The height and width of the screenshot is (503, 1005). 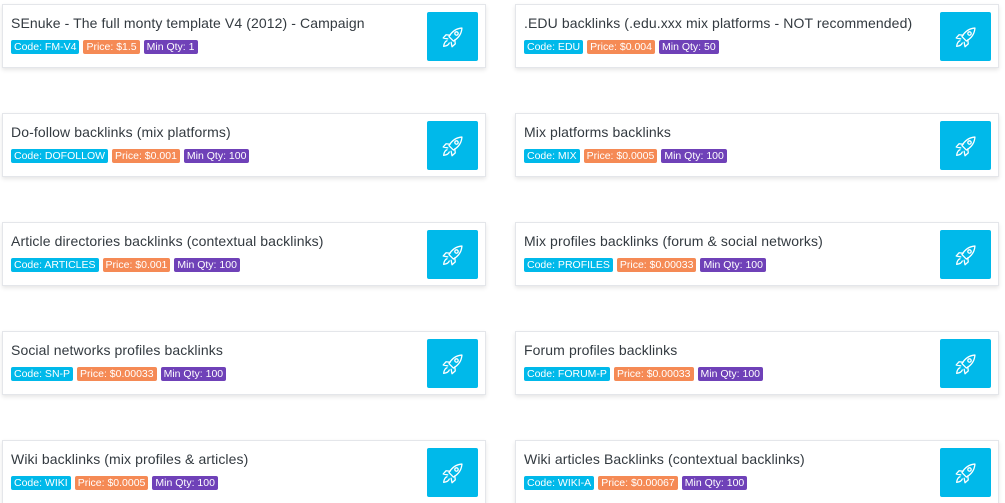 What do you see at coordinates (170, 47) in the screenshot?
I see `min-qty-badge: Min Qty: 1` at bounding box center [170, 47].